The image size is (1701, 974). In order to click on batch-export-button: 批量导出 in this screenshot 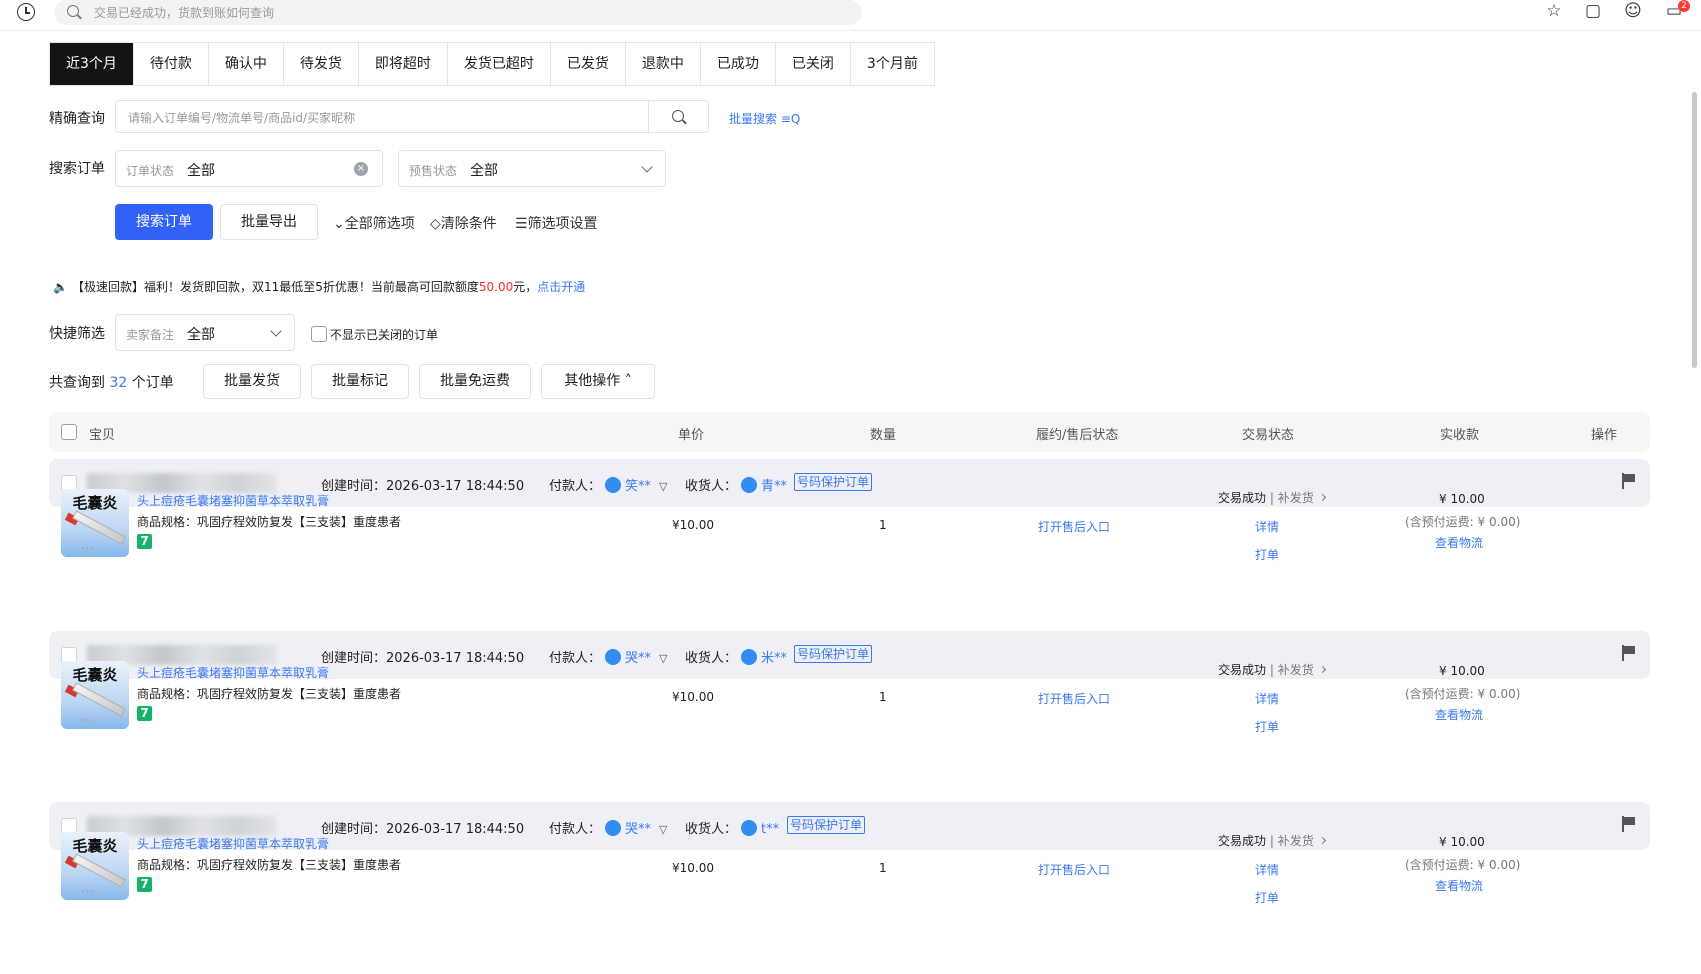, I will do `click(269, 222)`.